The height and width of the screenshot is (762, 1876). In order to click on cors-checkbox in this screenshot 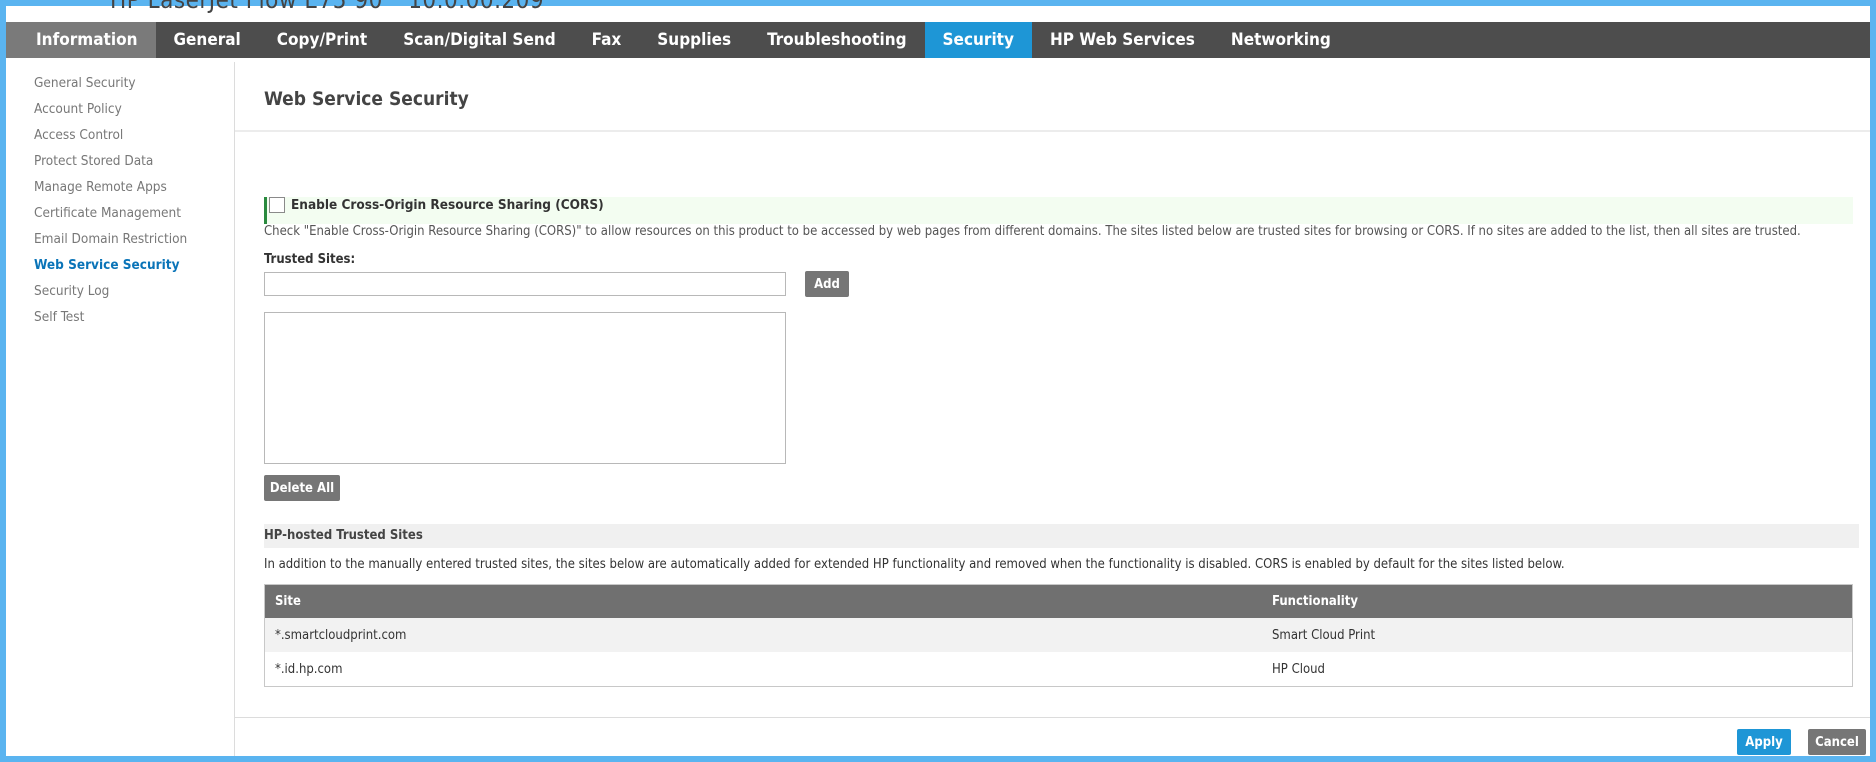, I will do `click(277, 205)`.